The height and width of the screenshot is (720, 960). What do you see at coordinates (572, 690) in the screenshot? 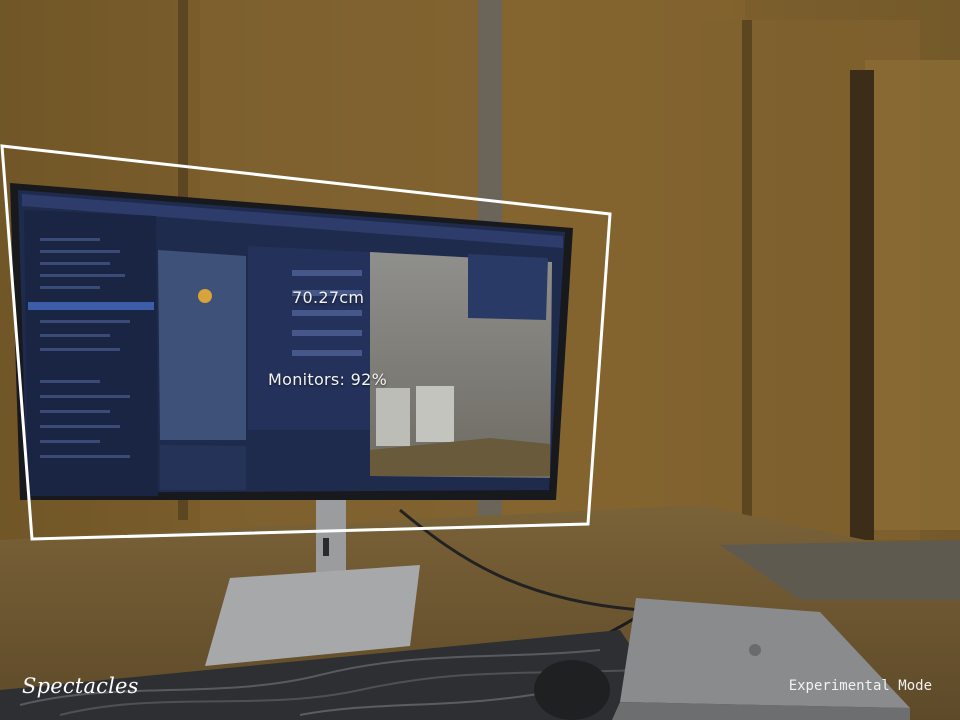
I see `mouse` at bounding box center [572, 690].